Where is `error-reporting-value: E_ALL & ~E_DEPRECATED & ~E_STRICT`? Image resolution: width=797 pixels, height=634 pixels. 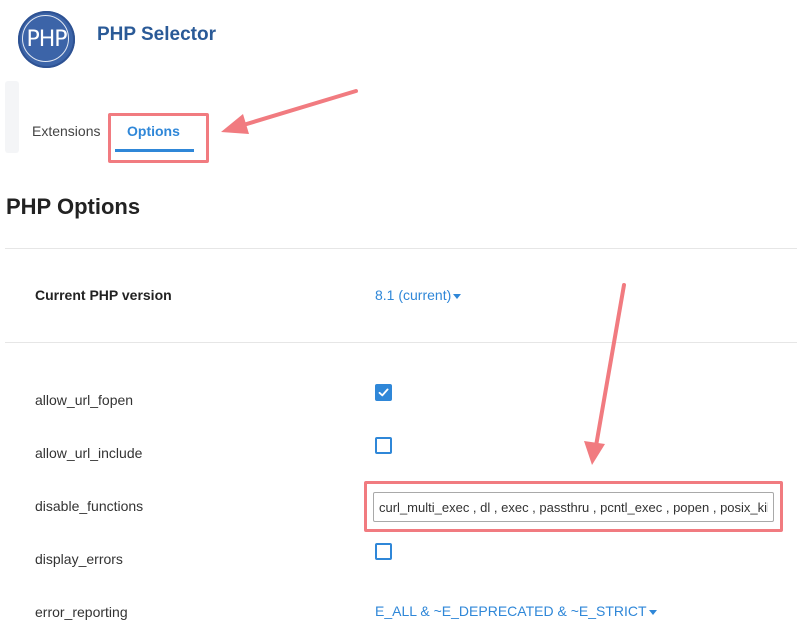
error-reporting-value: E_ALL & ~E_DEPRECATED & ~E_STRICT is located at coordinates (511, 611).